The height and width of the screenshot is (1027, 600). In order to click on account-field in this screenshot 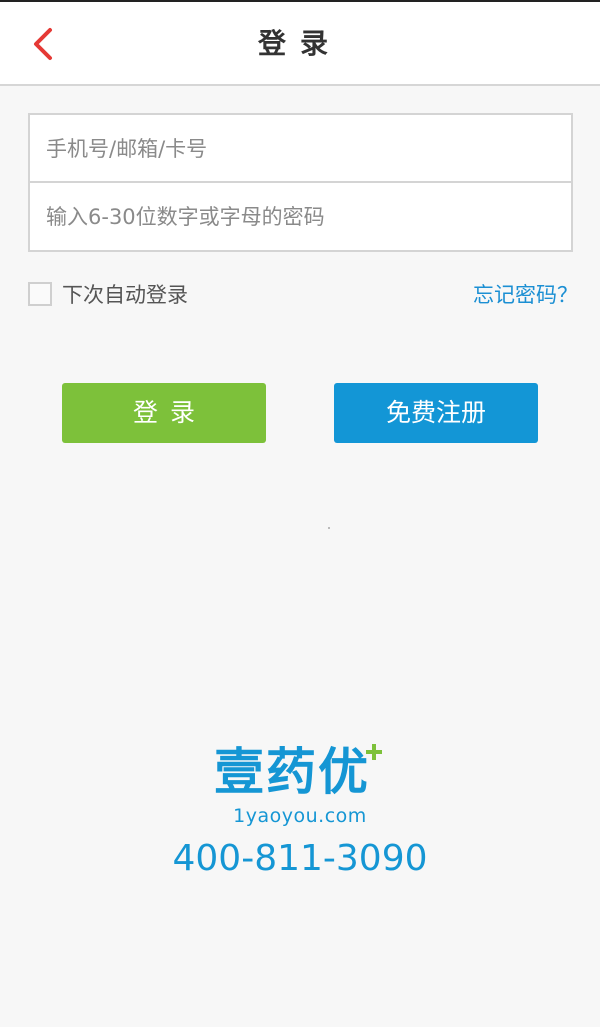, I will do `click(300, 149)`.